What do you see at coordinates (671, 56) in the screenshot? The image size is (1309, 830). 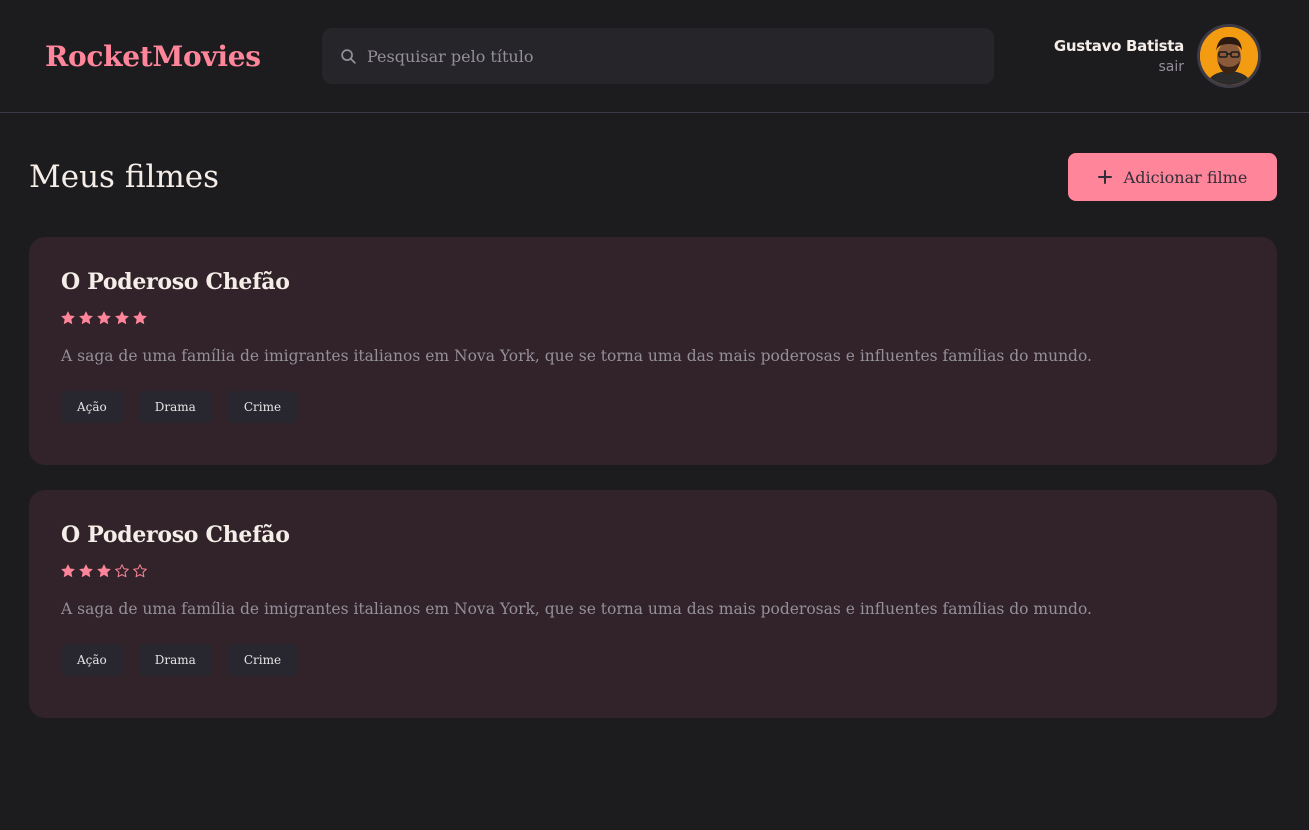 I see `search-input` at bounding box center [671, 56].